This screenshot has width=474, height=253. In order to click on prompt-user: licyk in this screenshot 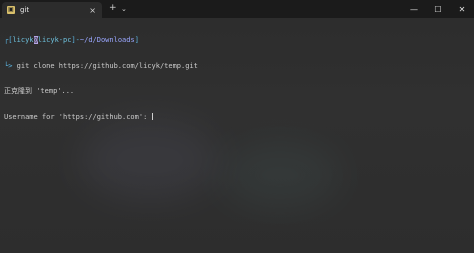, I will do `click(23, 40)`.